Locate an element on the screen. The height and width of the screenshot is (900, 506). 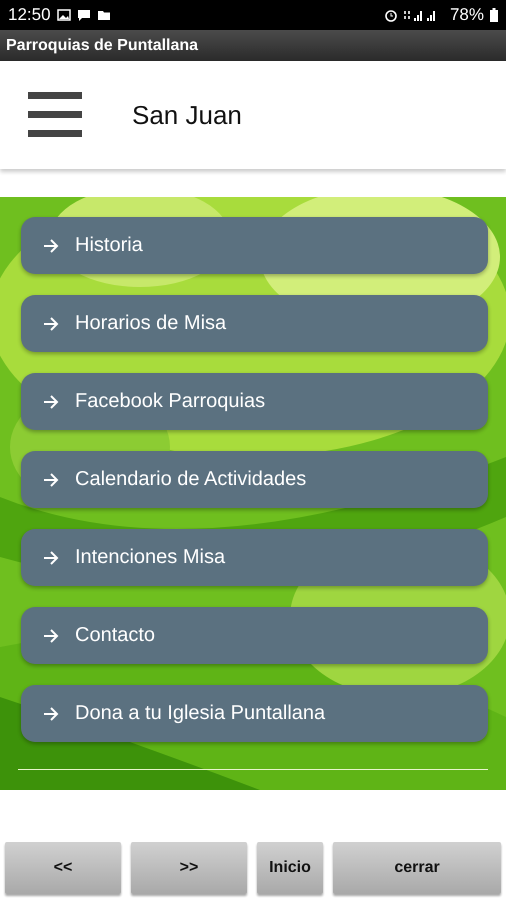
menu-item: Calendario de Actividades is located at coordinates (254, 479).